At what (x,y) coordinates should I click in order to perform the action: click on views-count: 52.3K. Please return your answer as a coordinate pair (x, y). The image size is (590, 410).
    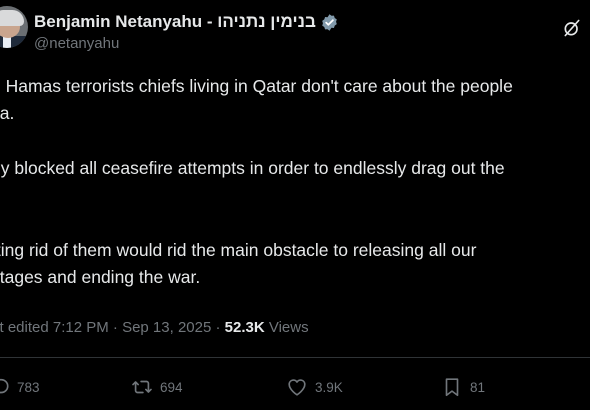
    Looking at the image, I should click on (244, 327).